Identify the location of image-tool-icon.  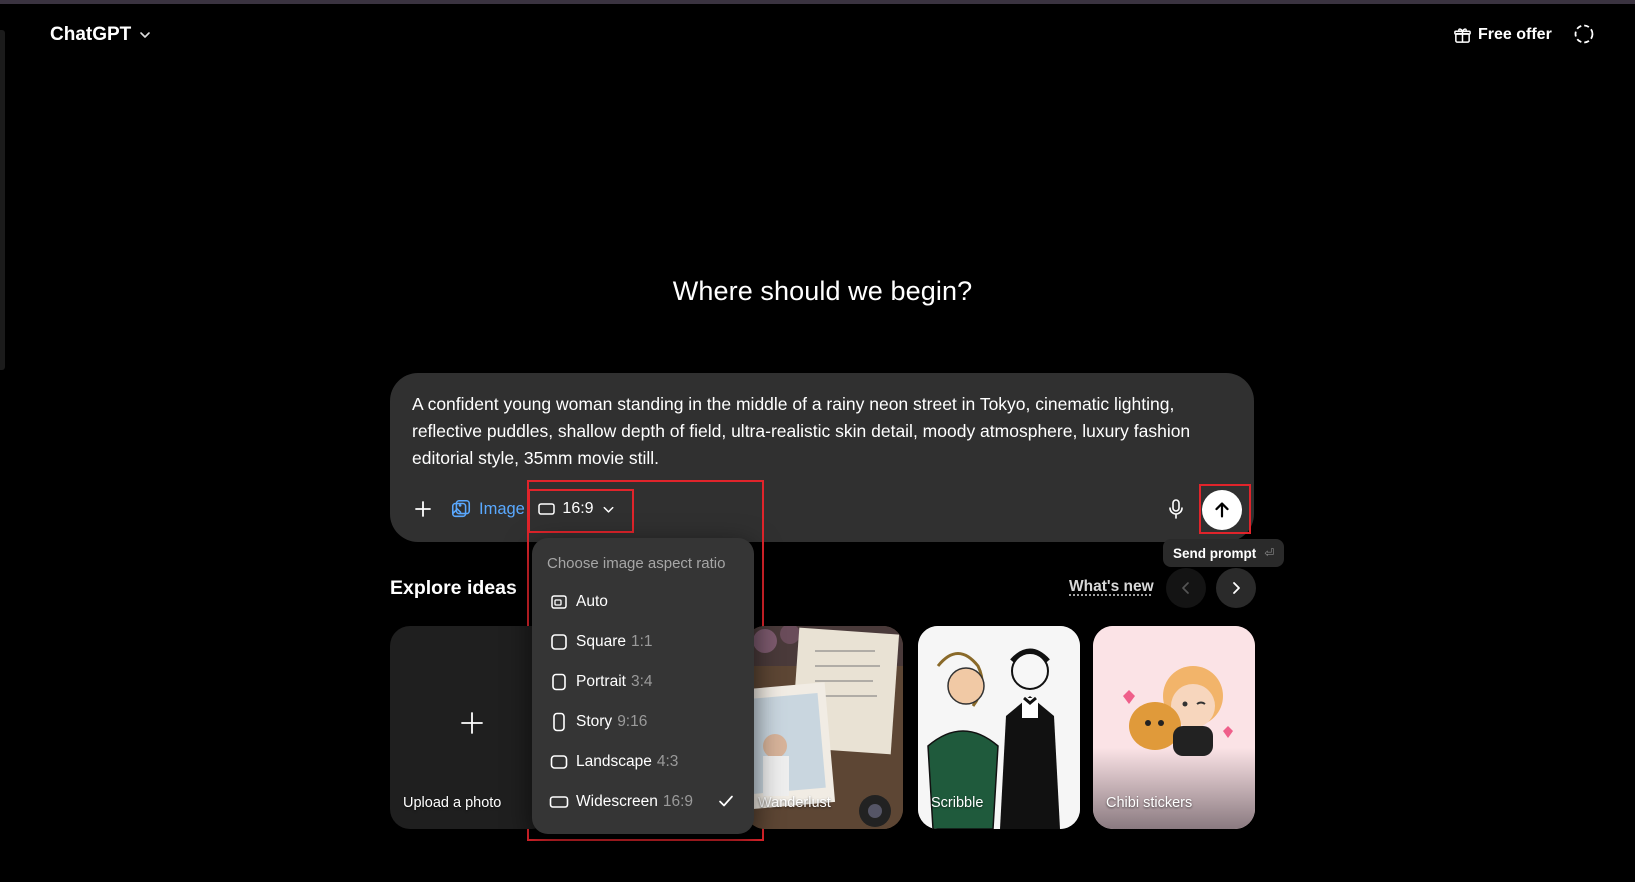
(461, 508).